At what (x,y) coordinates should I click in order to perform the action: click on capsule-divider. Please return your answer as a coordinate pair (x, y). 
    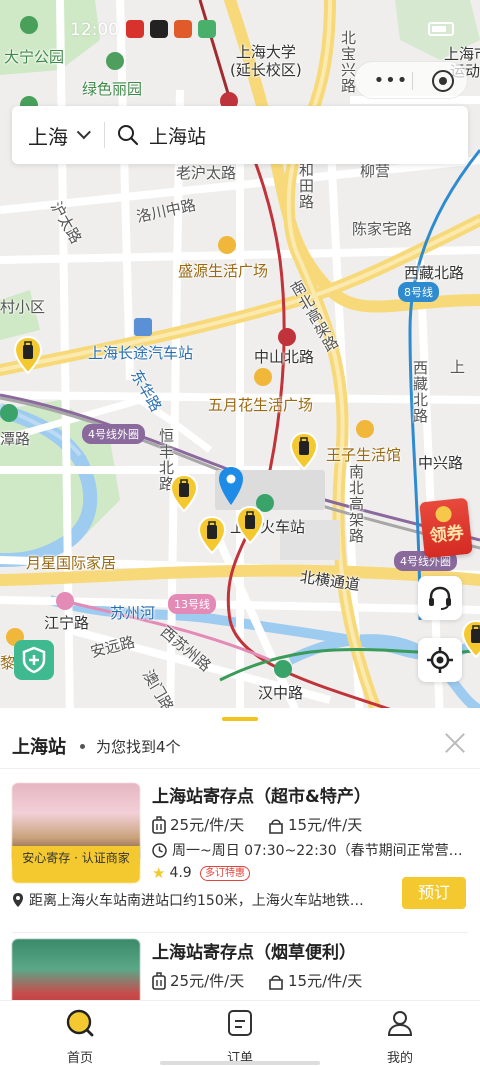
    Looking at the image, I should click on (412, 81).